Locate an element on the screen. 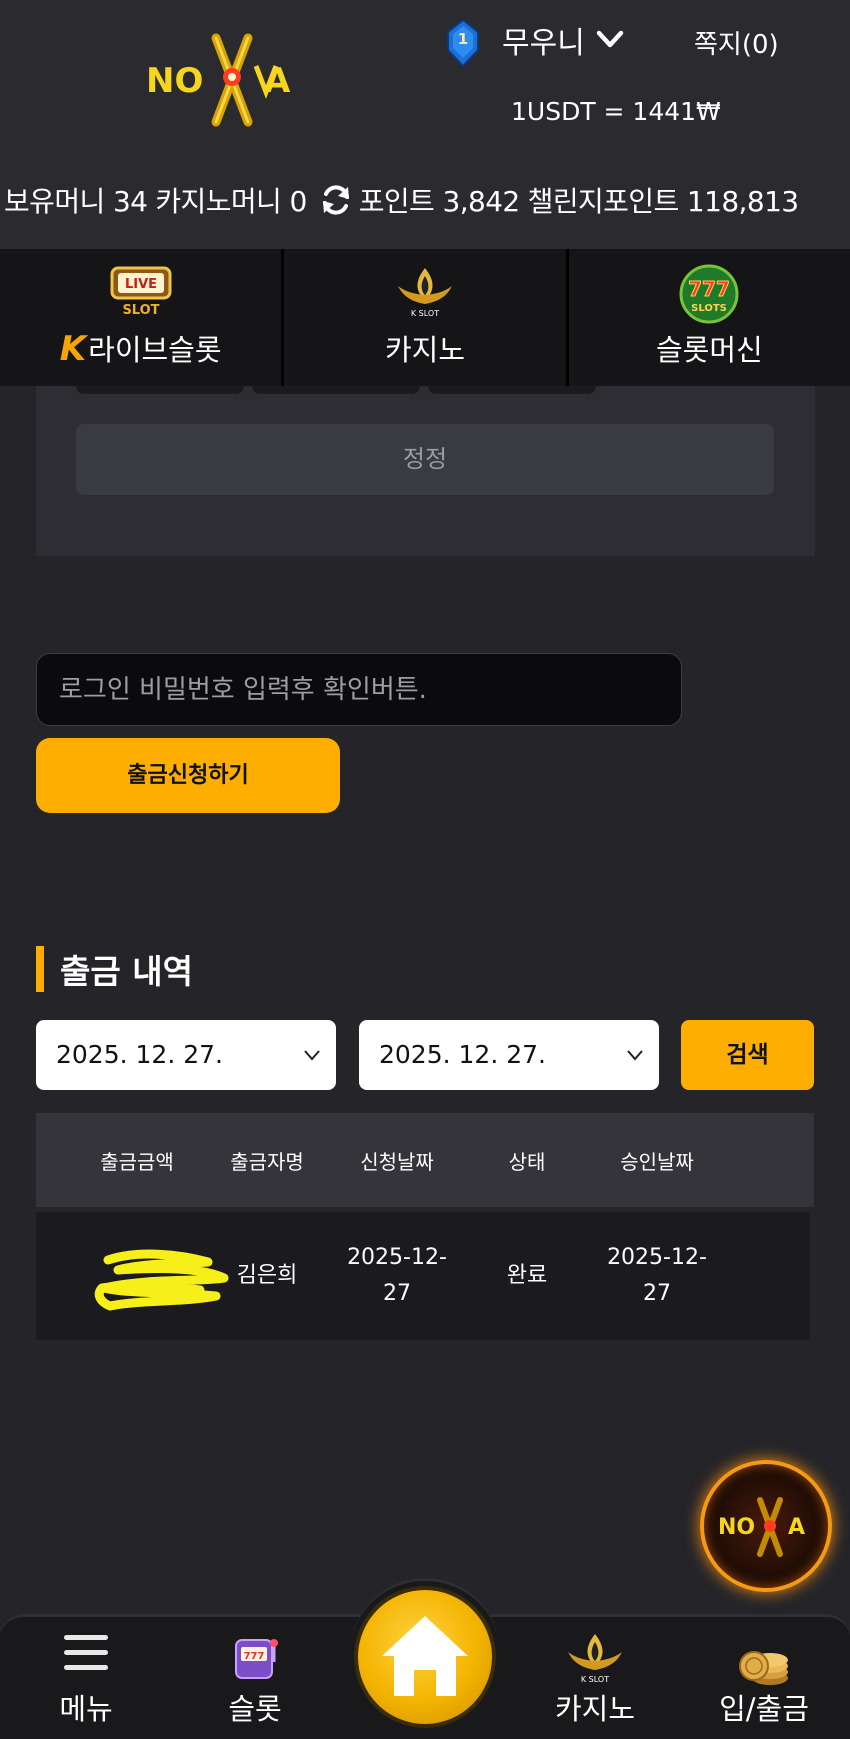  nav-deposit-withdraw: 입/출금 is located at coordinates (764, 1676).